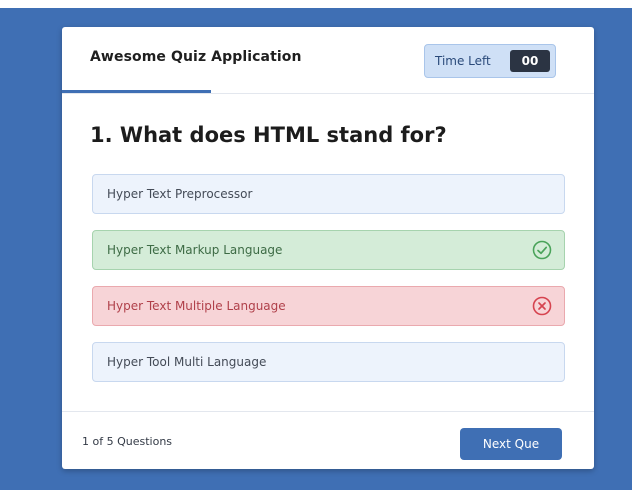  What do you see at coordinates (136, 91) in the screenshot?
I see `time-progress-line` at bounding box center [136, 91].